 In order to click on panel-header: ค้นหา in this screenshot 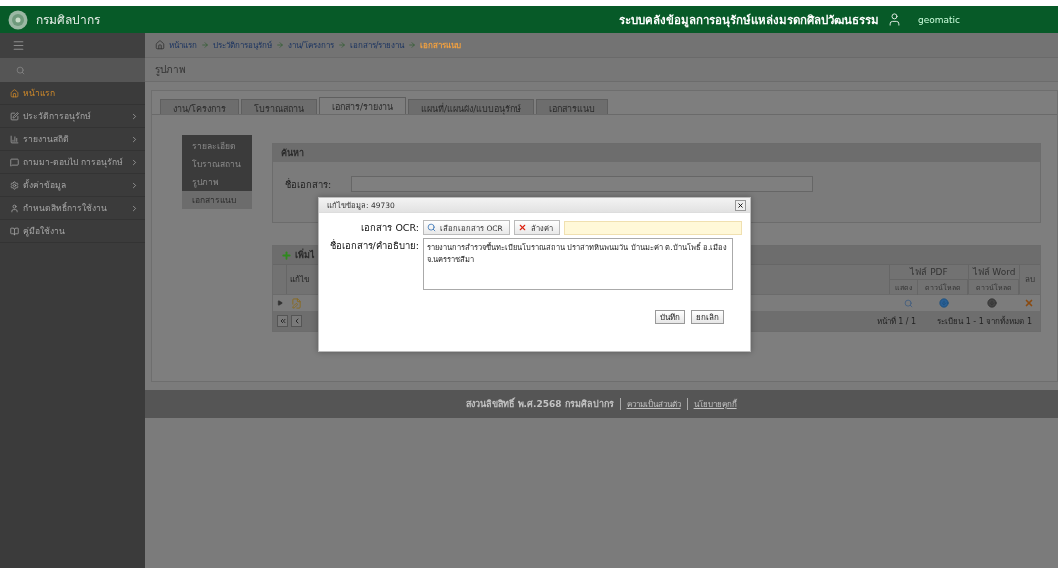, I will do `click(656, 153)`.